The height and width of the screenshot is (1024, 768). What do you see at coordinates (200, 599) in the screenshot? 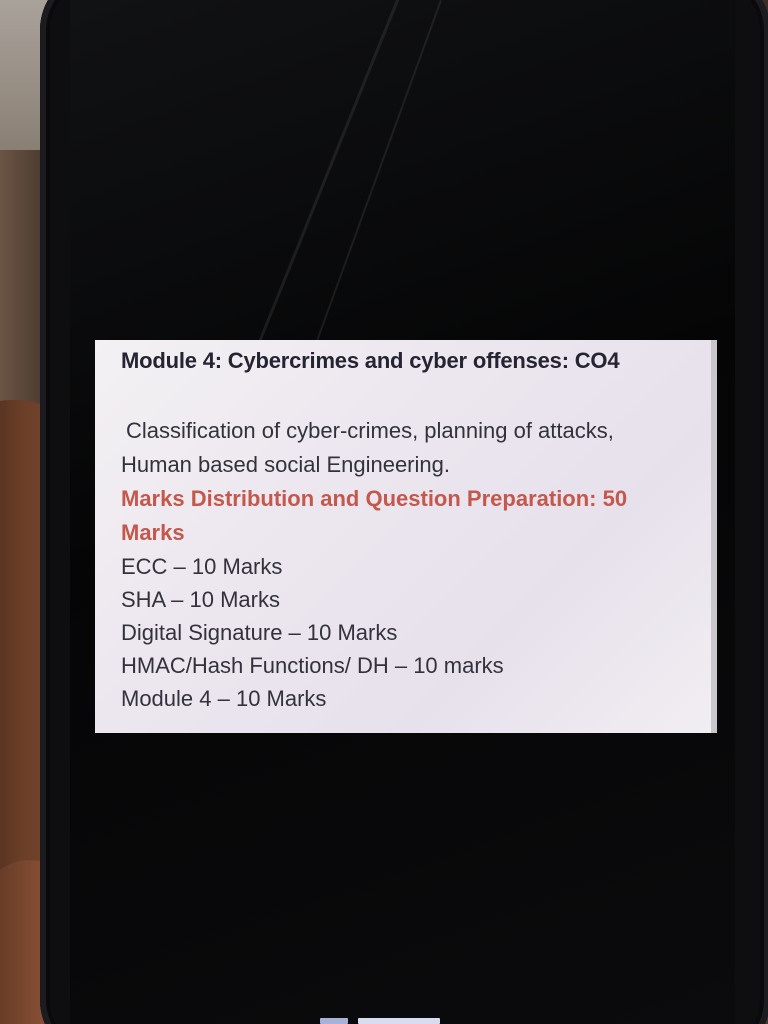
I see `list-item: SHA – 10 Marks` at bounding box center [200, 599].